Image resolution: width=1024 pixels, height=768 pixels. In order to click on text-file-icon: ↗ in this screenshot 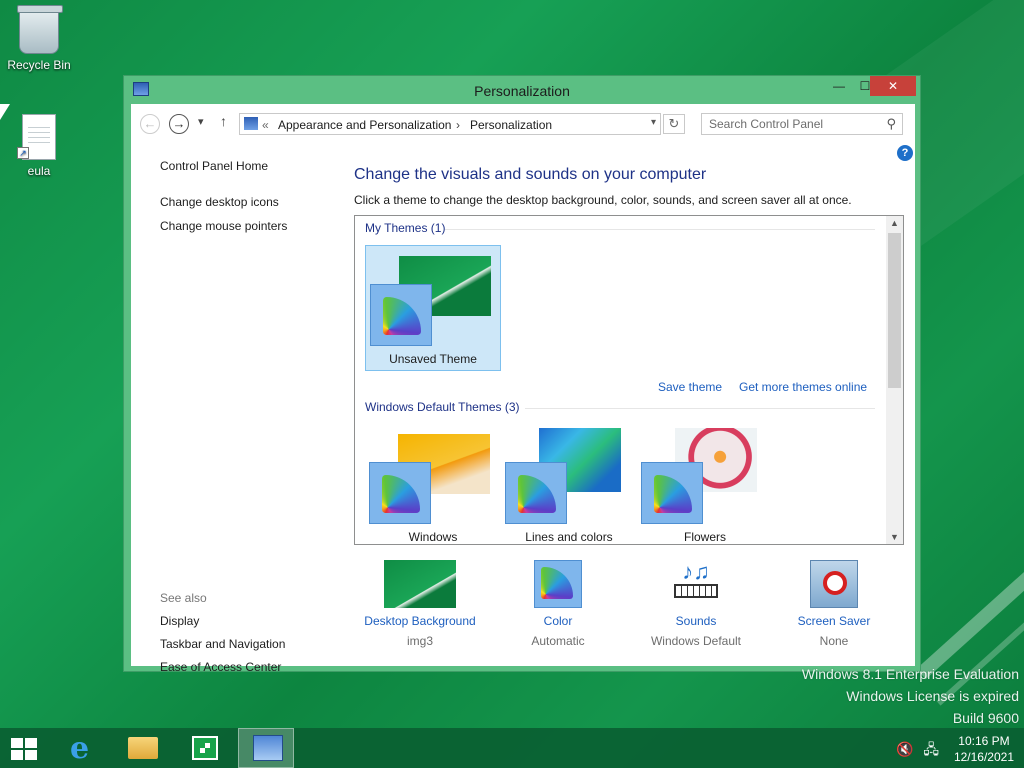, I will do `click(36, 137)`.